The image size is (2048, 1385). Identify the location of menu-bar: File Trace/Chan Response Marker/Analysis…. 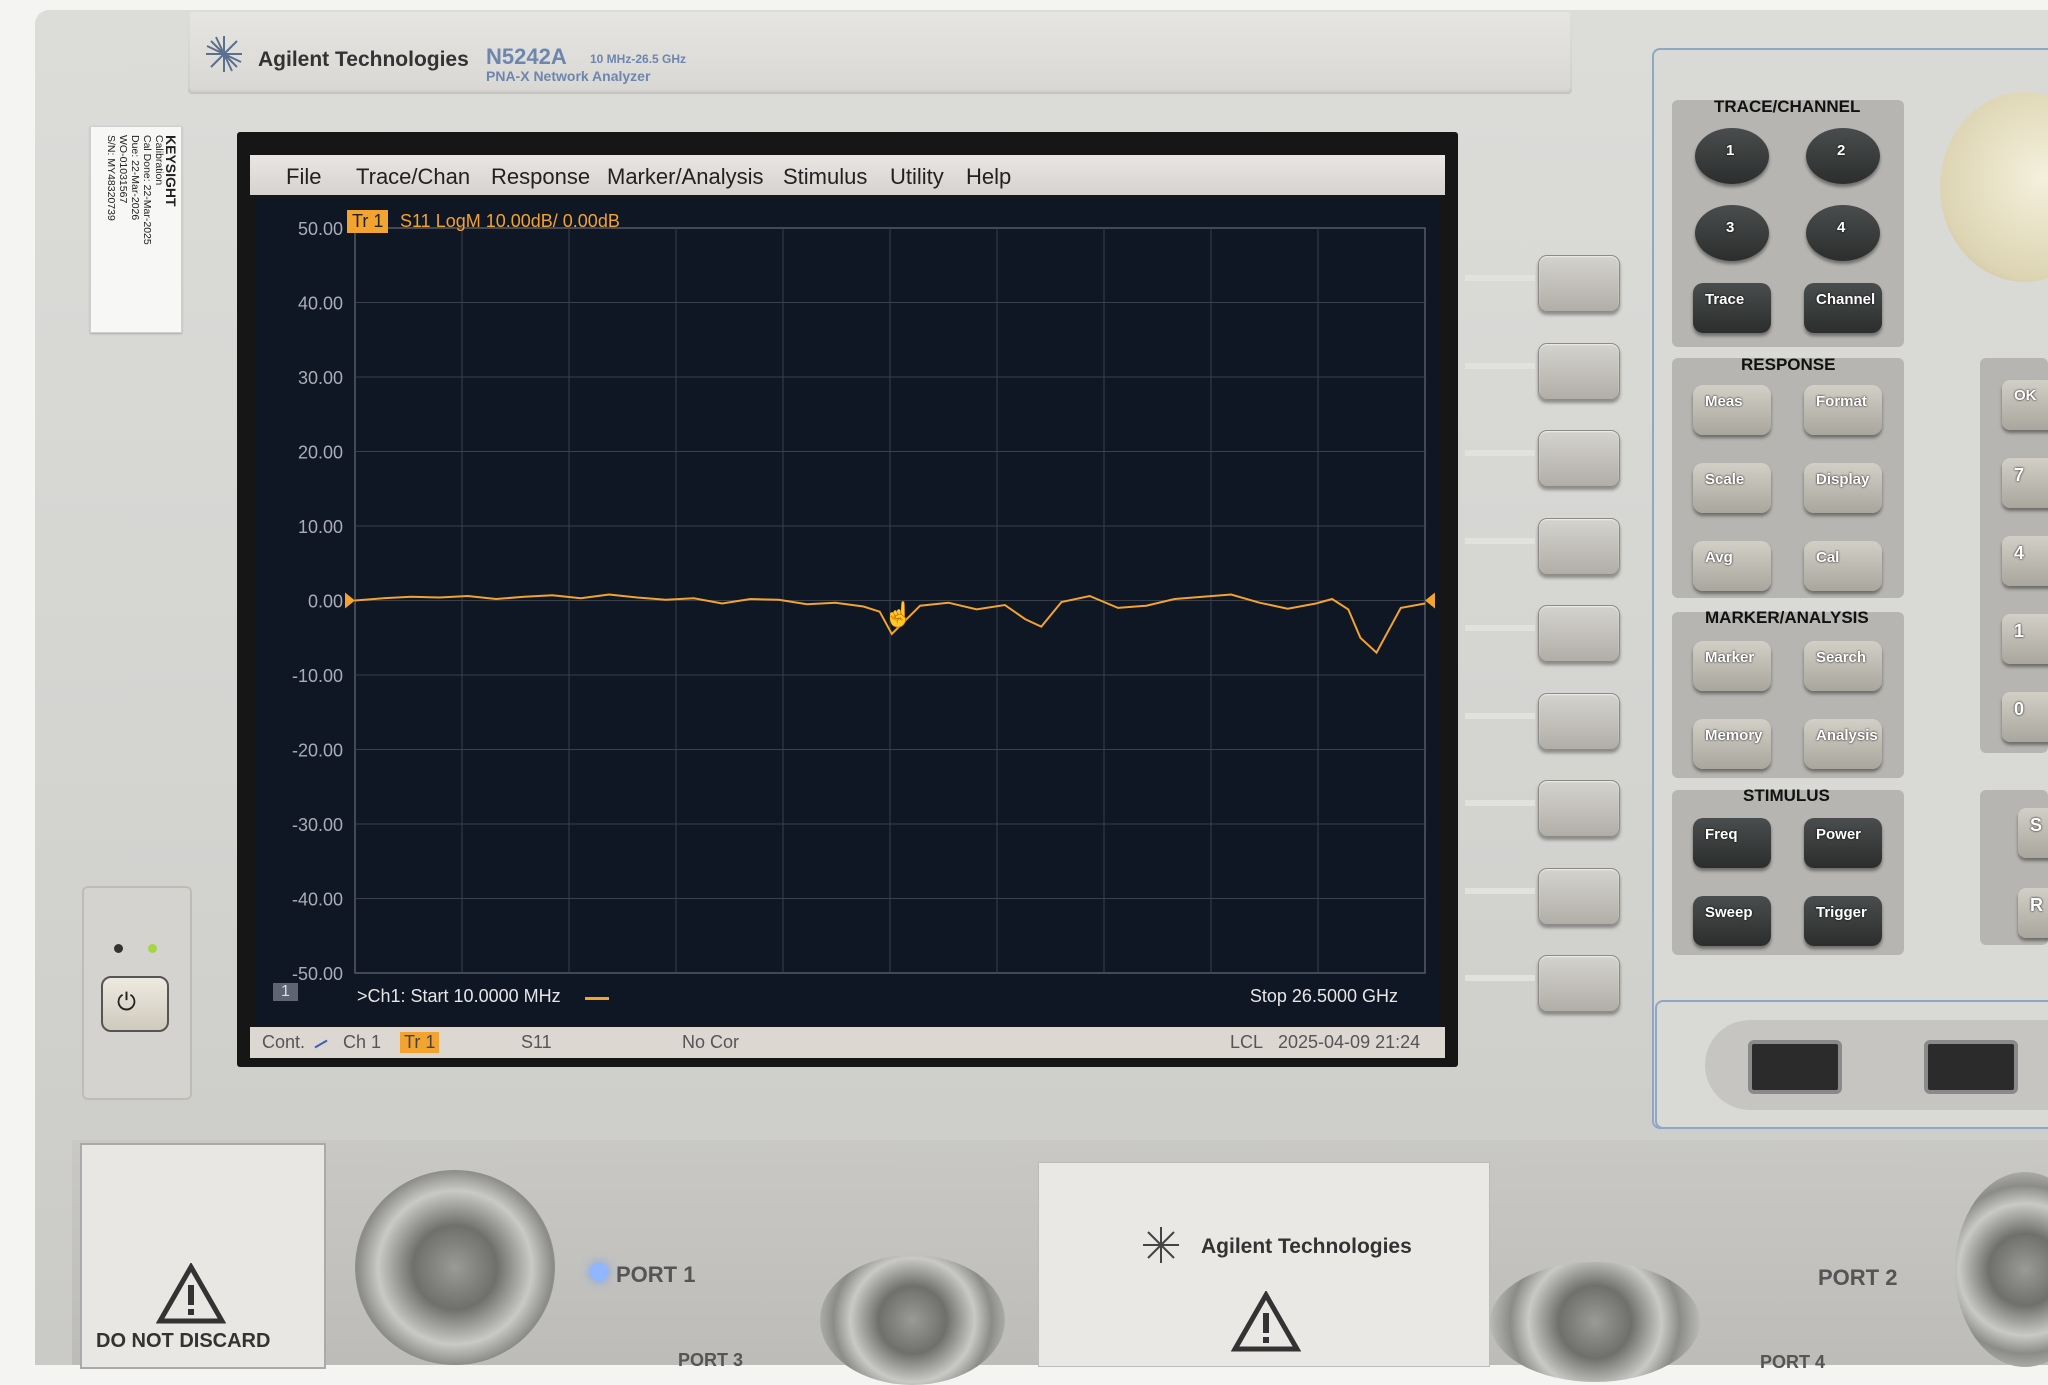
(847, 175).